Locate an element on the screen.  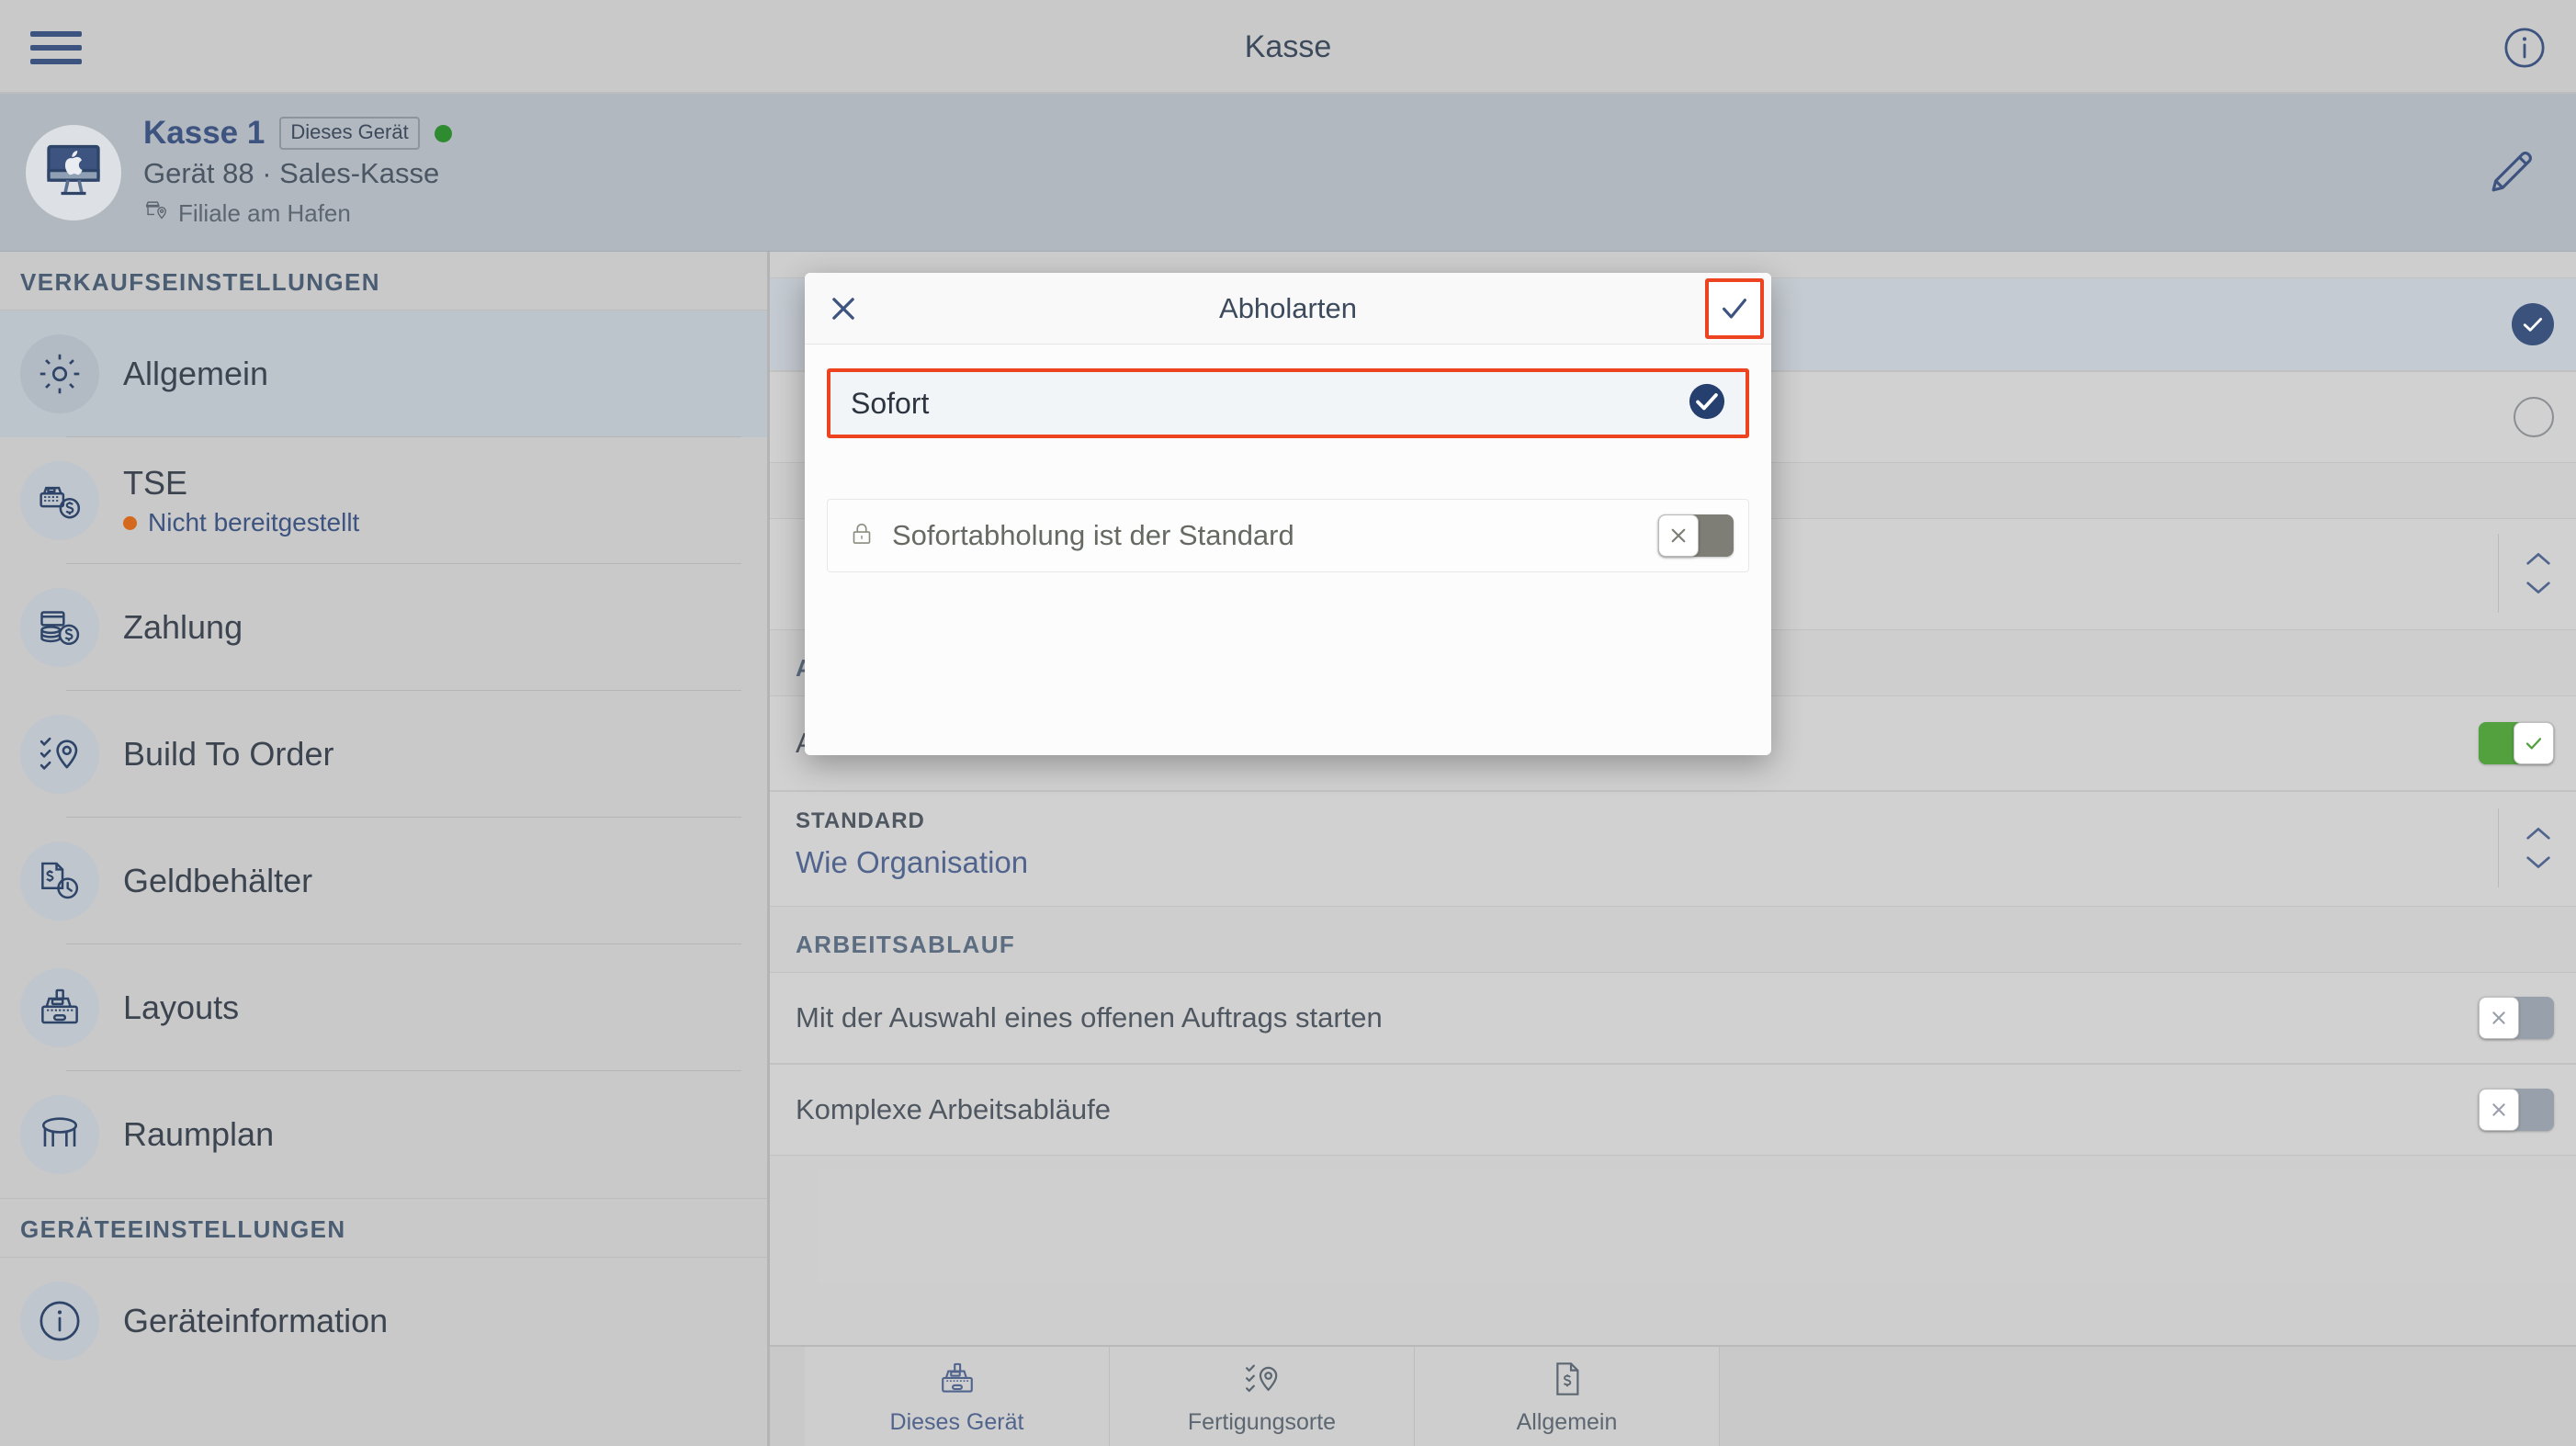
row-standard-value: Wie Organisation is located at coordinates (912, 862).